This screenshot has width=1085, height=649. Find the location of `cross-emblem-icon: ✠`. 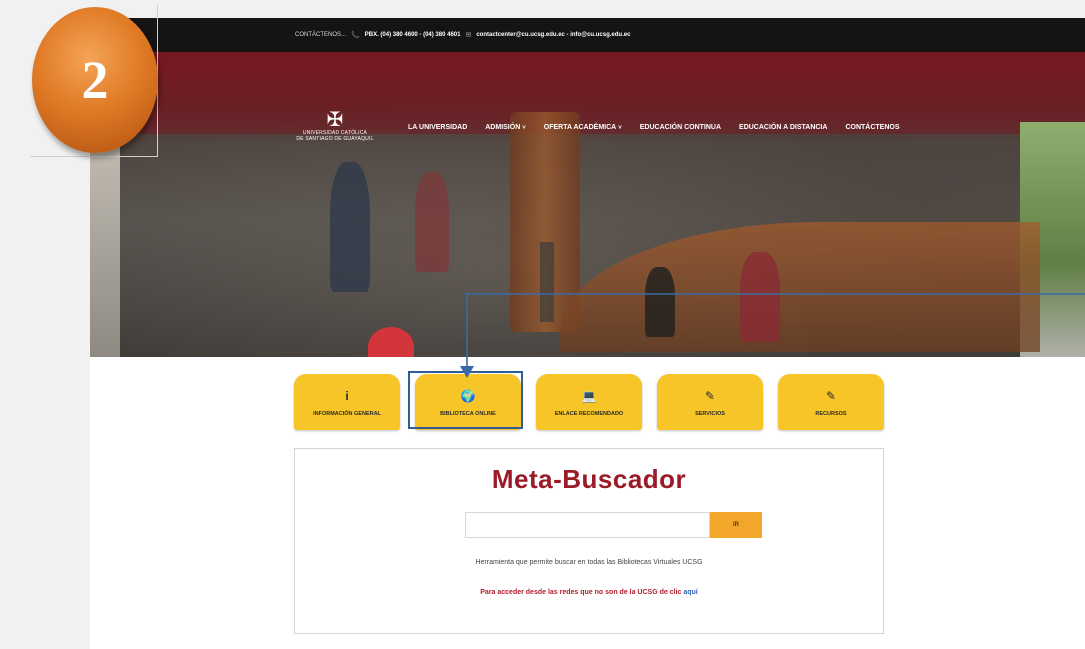

cross-emblem-icon: ✠ is located at coordinates (335, 120).